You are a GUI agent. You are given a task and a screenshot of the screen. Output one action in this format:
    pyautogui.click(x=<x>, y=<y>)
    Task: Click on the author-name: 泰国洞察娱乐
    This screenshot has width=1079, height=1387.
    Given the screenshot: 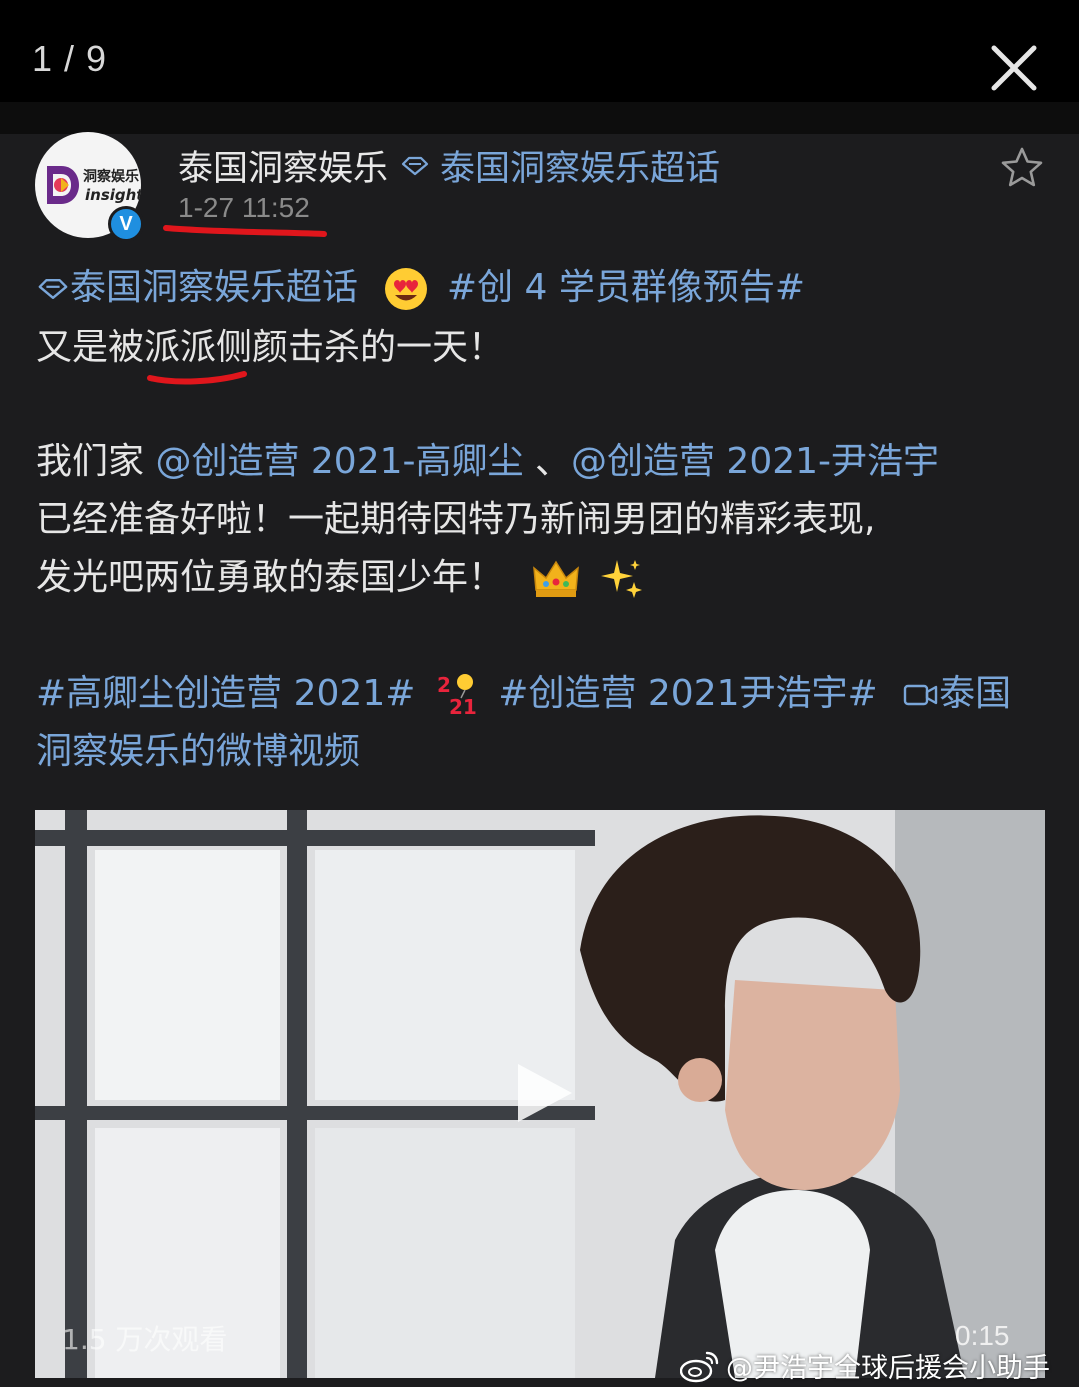 What is the action you would take?
    pyautogui.click(x=283, y=165)
    